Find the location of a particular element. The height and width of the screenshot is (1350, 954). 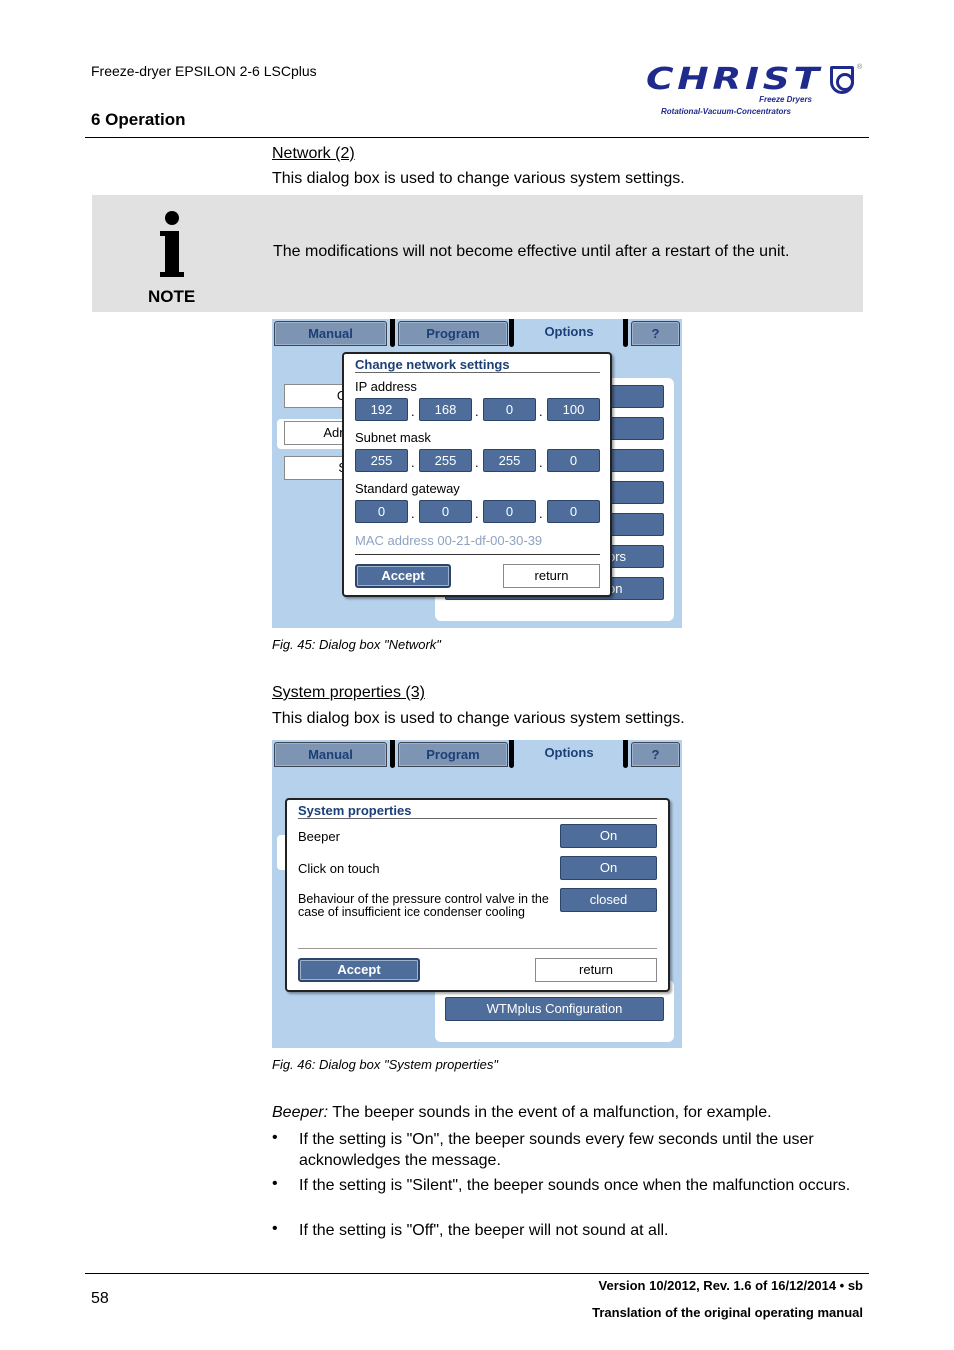

beeper-toggle: On is located at coordinates (608, 836).